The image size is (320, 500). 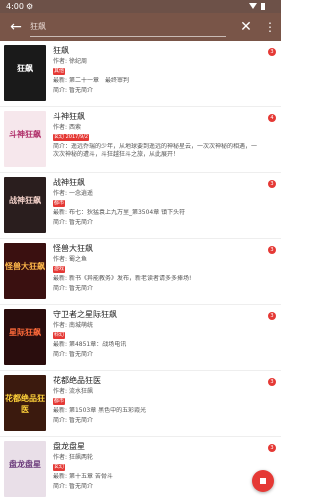 What do you see at coordinates (127, 212) in the screenshot?
I see `latest-chapter: 布七：狄猛袁上九万里_第3504章 镇下头符` at bounding box center [127, 212].